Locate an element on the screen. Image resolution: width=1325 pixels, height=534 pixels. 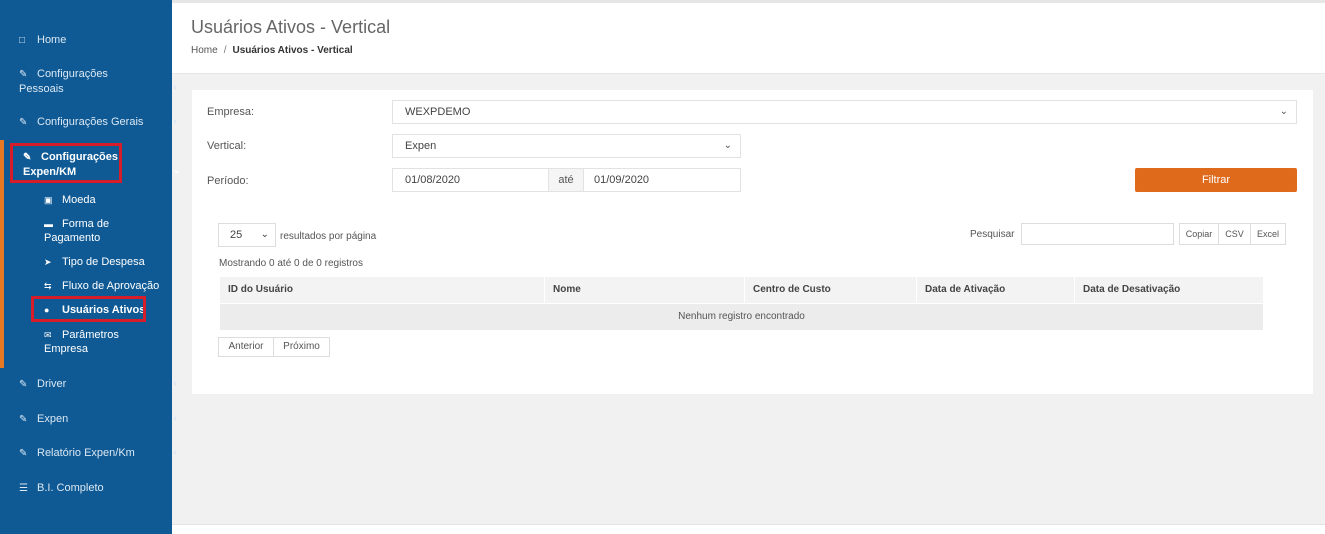
sidebar-subitem-label: Empresa is located at coordinates (66, 349).